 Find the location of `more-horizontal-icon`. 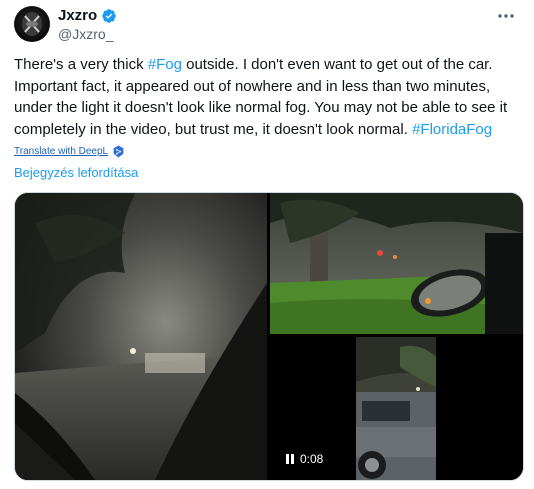

more-horizontal-icon is located at coordinates (506, 16).